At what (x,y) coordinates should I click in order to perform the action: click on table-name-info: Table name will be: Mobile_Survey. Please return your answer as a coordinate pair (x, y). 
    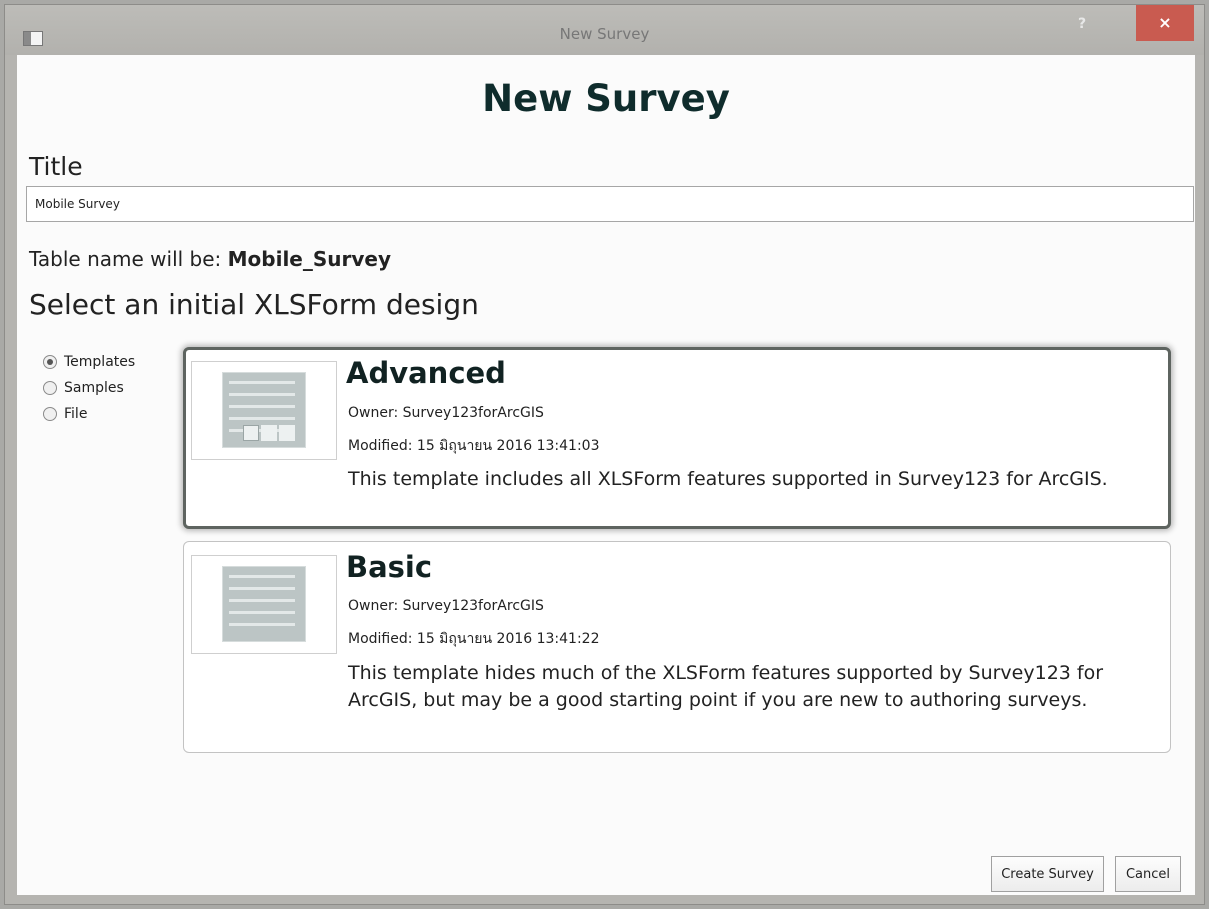
    Looking at the image, I should click on (210, 259).